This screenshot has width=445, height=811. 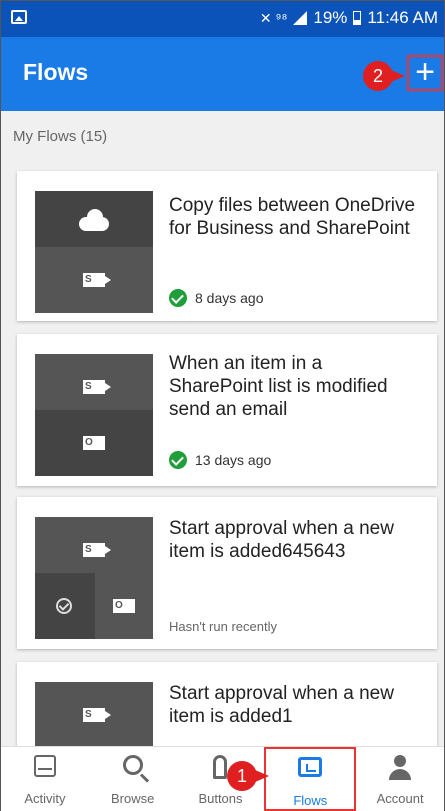 I want to click on status-right: ✕ ⁹⁸ 19% 11:46 AM, so click(x=349, y=18).